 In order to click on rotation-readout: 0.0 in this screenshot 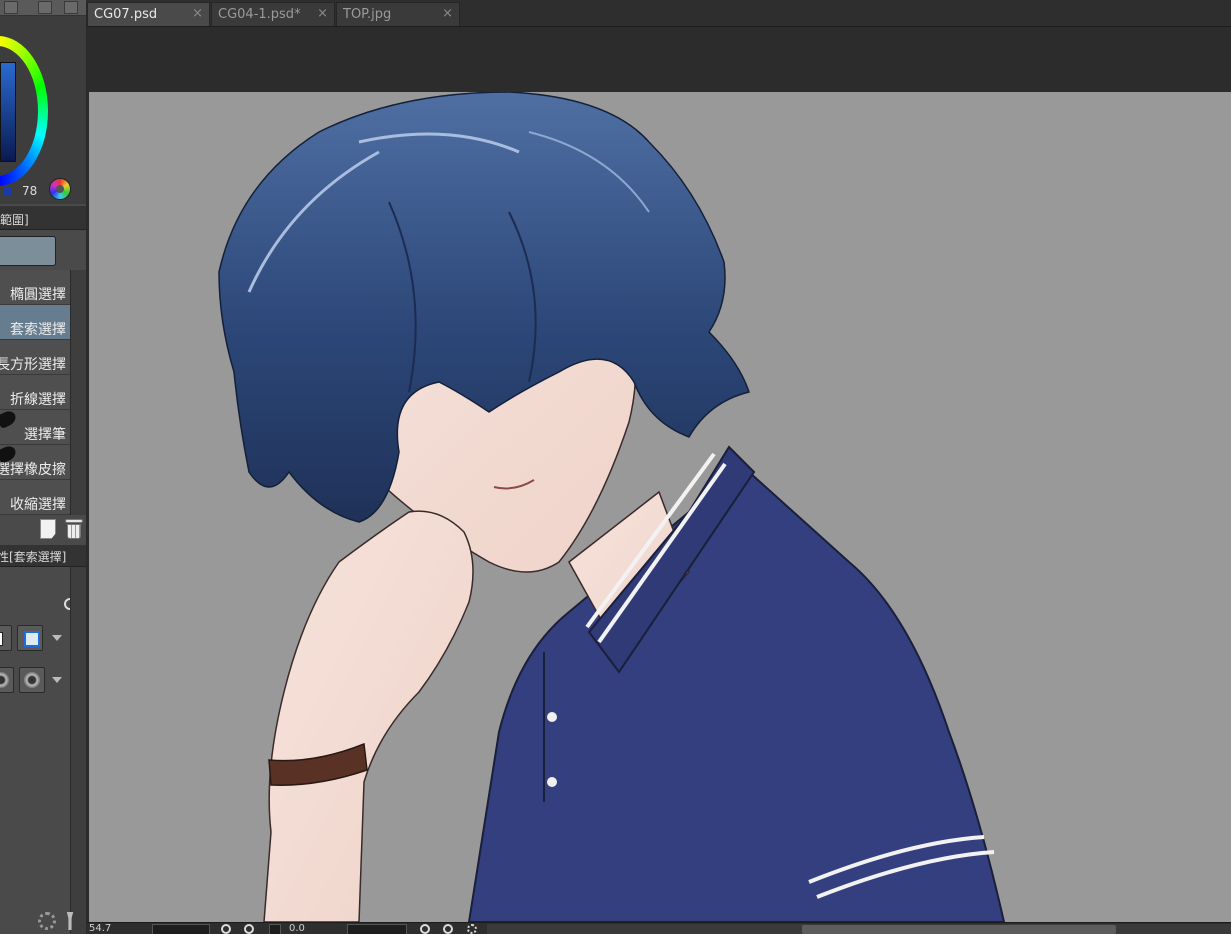, I will do `click(297, 928)`.